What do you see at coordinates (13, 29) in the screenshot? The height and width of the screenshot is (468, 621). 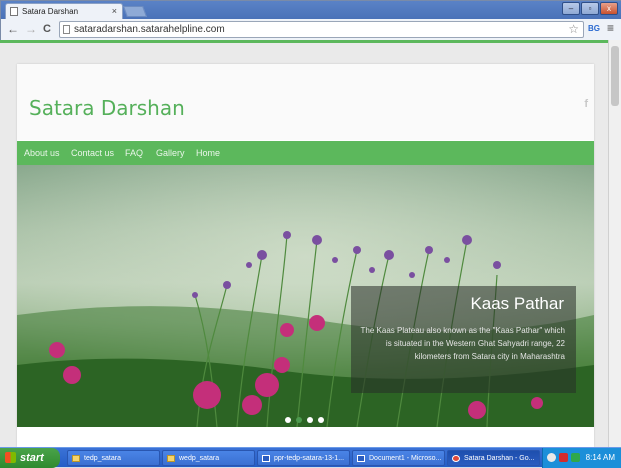 I see `back-icon: ←` at bounding box center [13, 29].